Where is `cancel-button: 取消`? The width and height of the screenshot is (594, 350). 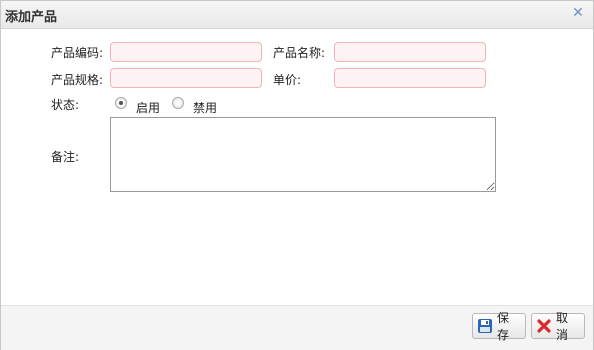 cancel-button: 取消 is located at coordinates (558, 326).